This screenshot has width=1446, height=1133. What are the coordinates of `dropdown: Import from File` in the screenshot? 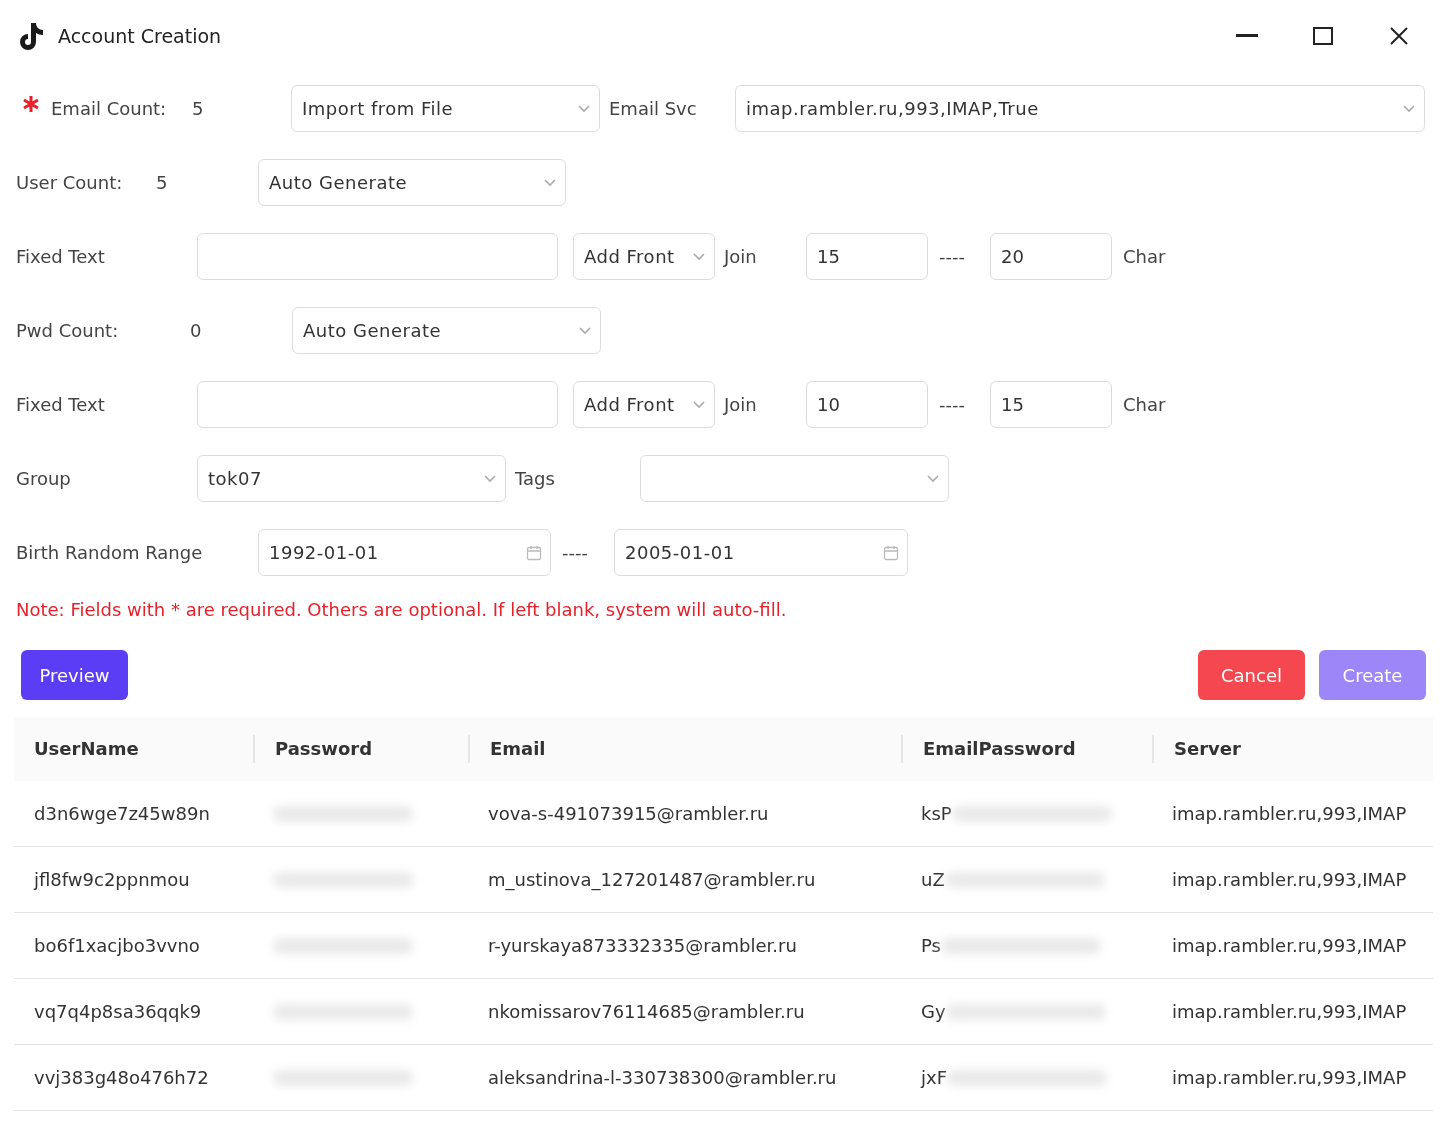 It's located at (445, 108).